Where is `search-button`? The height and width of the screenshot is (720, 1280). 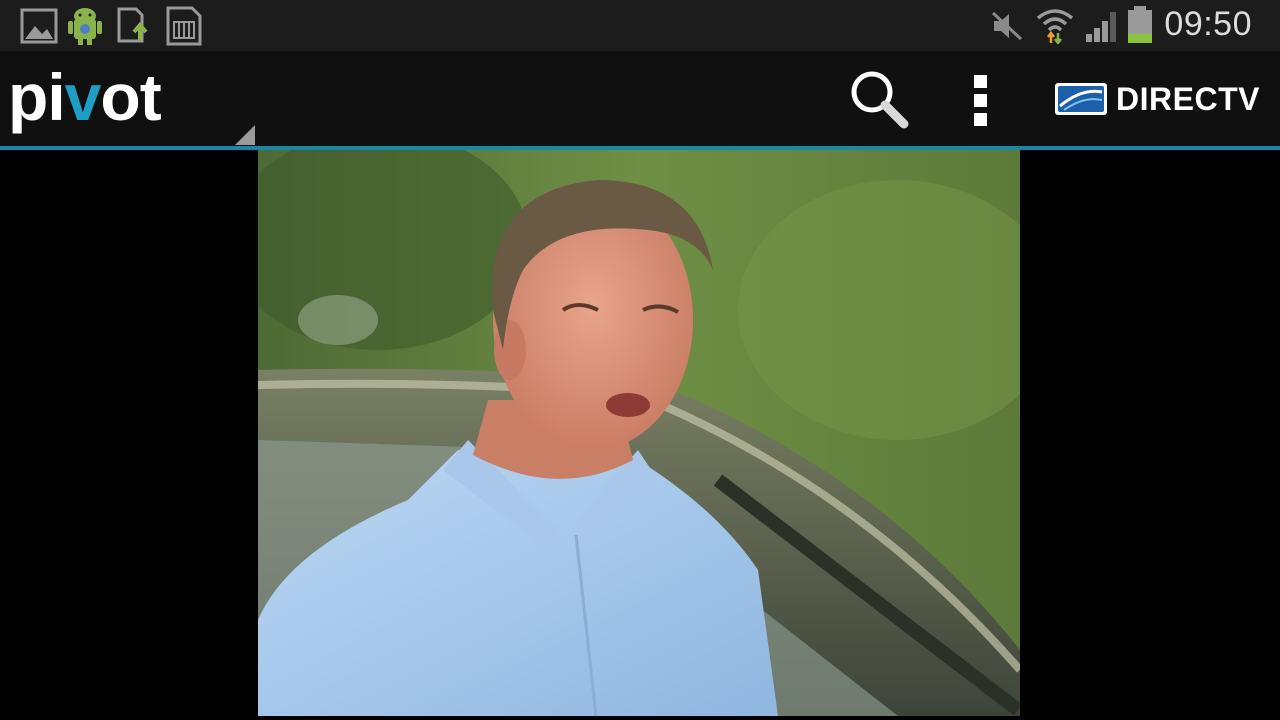
search-button is located at coordinates (880, 100).